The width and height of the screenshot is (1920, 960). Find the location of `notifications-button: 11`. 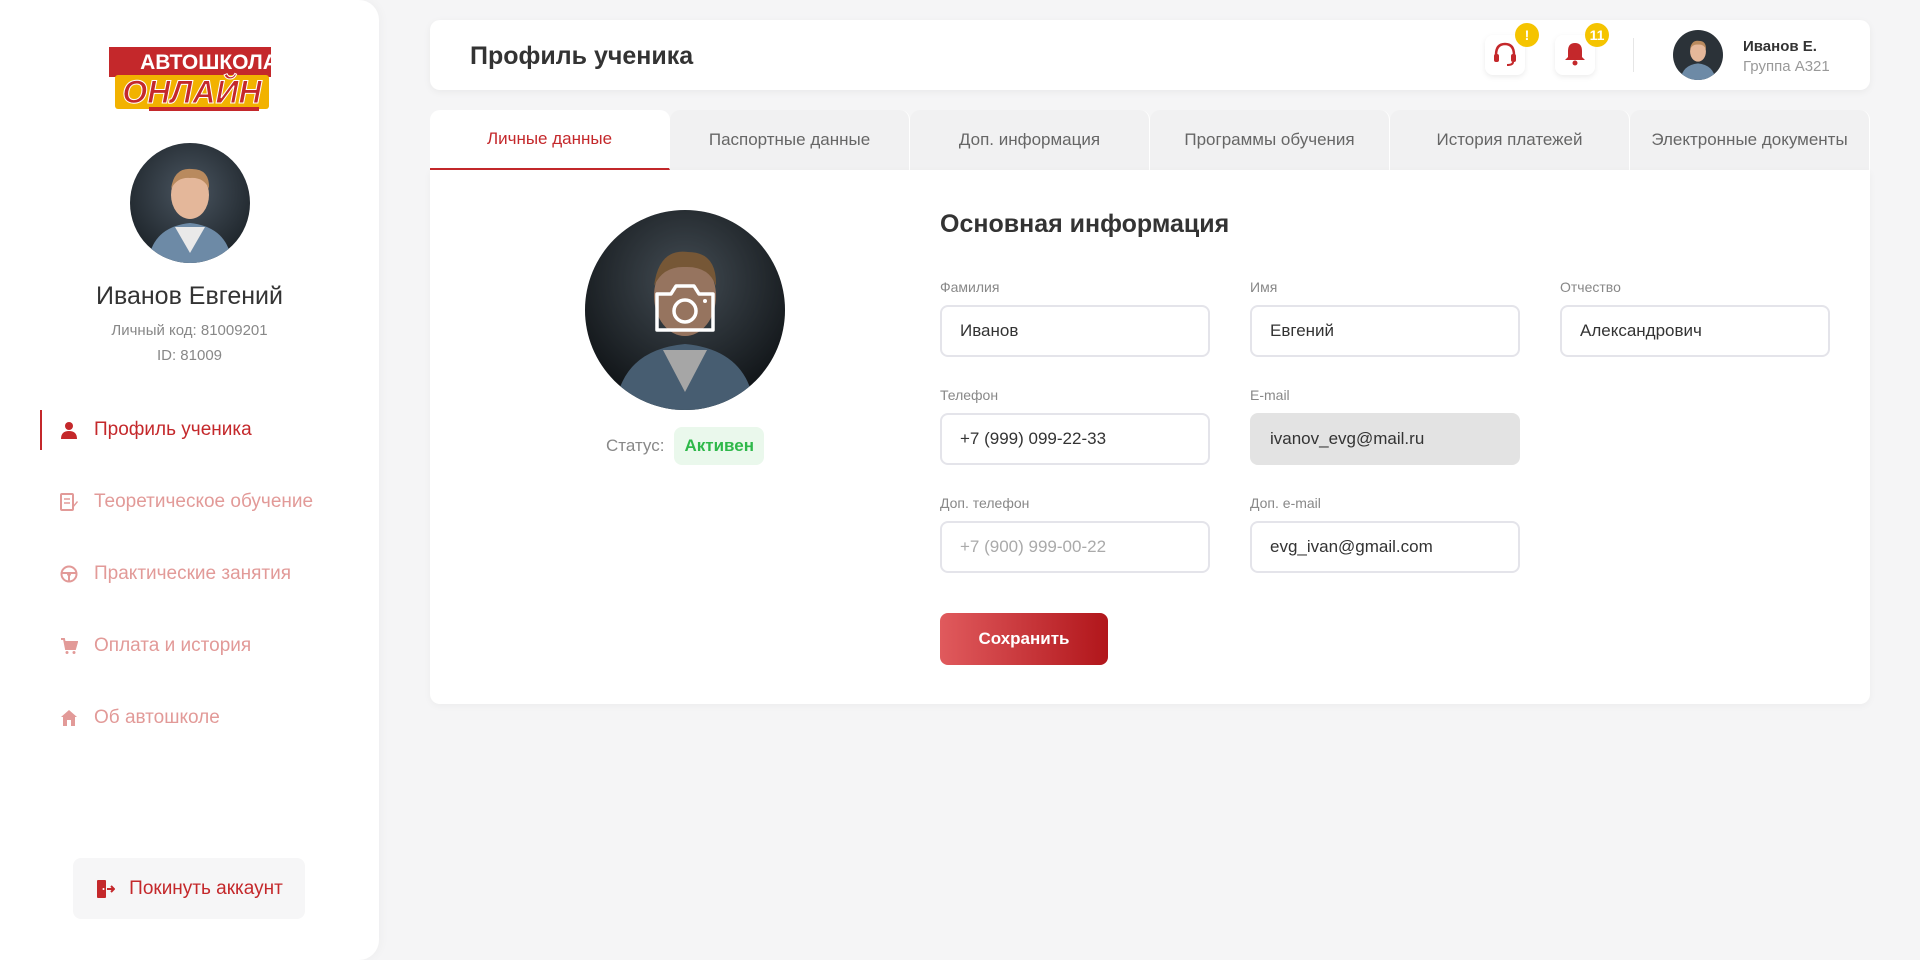

notifications-button: 11 is located at coordinates (1582, 49).